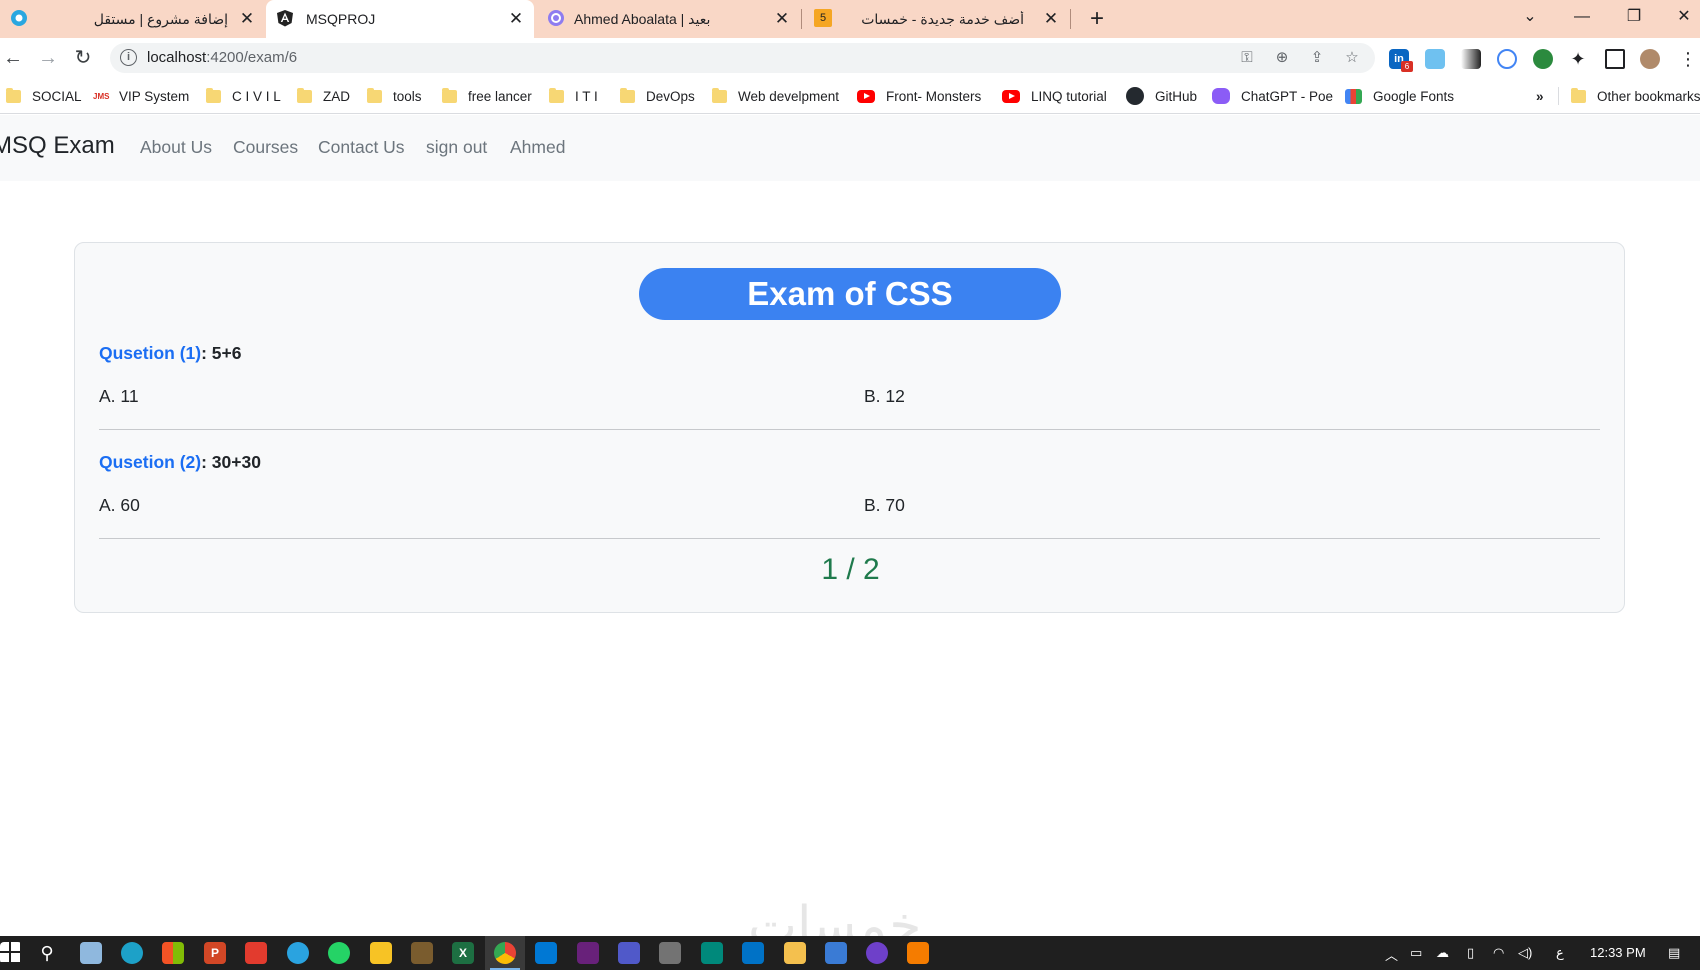 The image size is (1700, 970). What do you see at coordinates (712, 953) in the screenshot?
I see `meet-icon` at bounding box center [712, 953].